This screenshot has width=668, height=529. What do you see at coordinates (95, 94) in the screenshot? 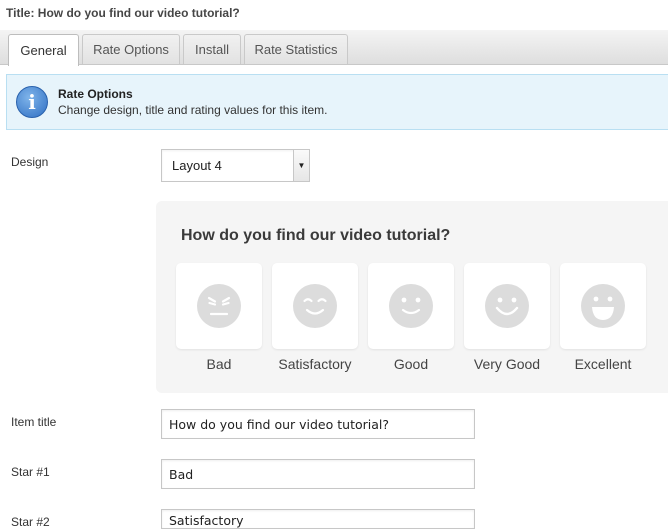
I see `info-title: Rate Options` at bounding box center [95, 94].